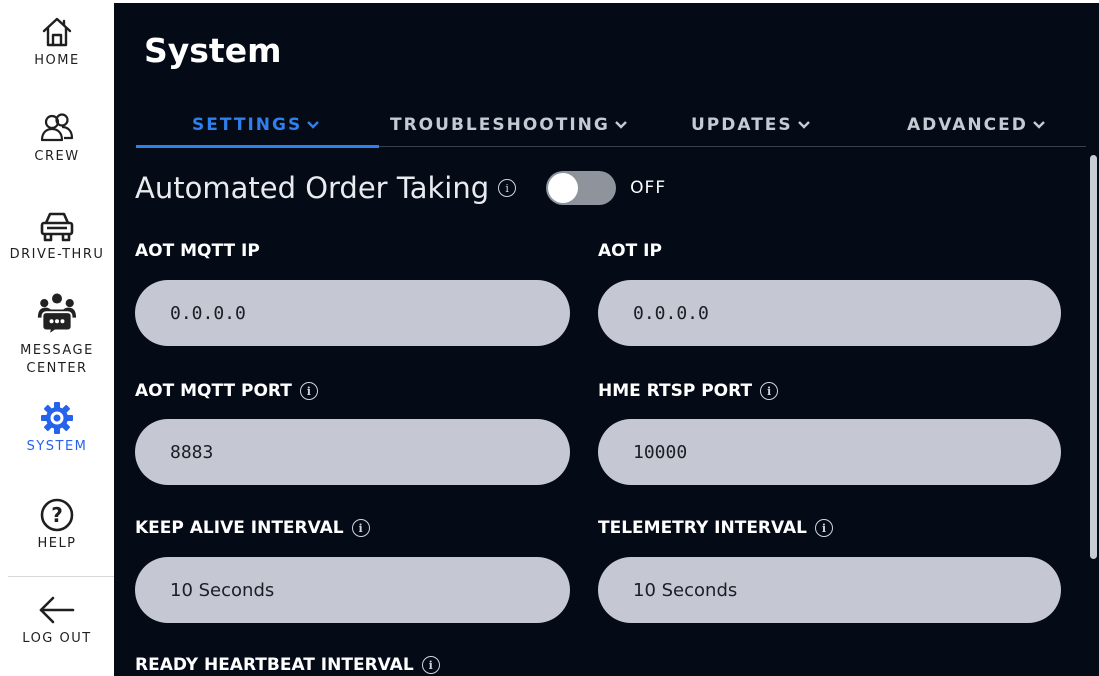 The width and height of the screenshot is (1099, 676). Describe the element at coordinates (57, 128) in the screenshot. I see `crew-icon` at that location.